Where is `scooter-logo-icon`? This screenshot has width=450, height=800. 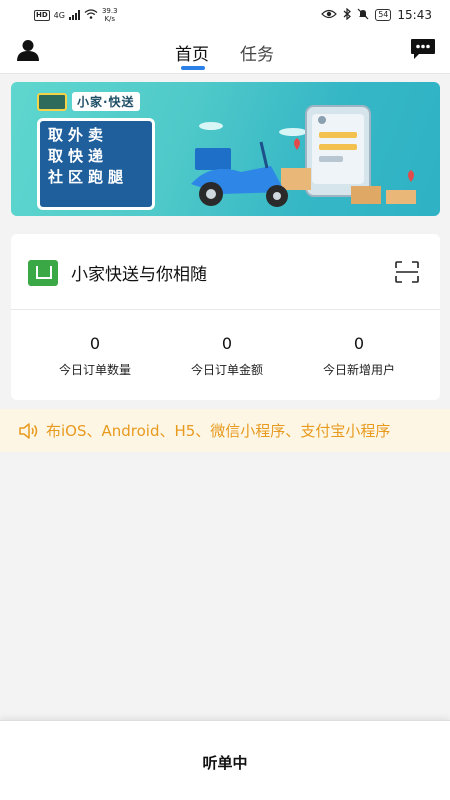 scooter-logo-icon is located at coordinates (52, 101).